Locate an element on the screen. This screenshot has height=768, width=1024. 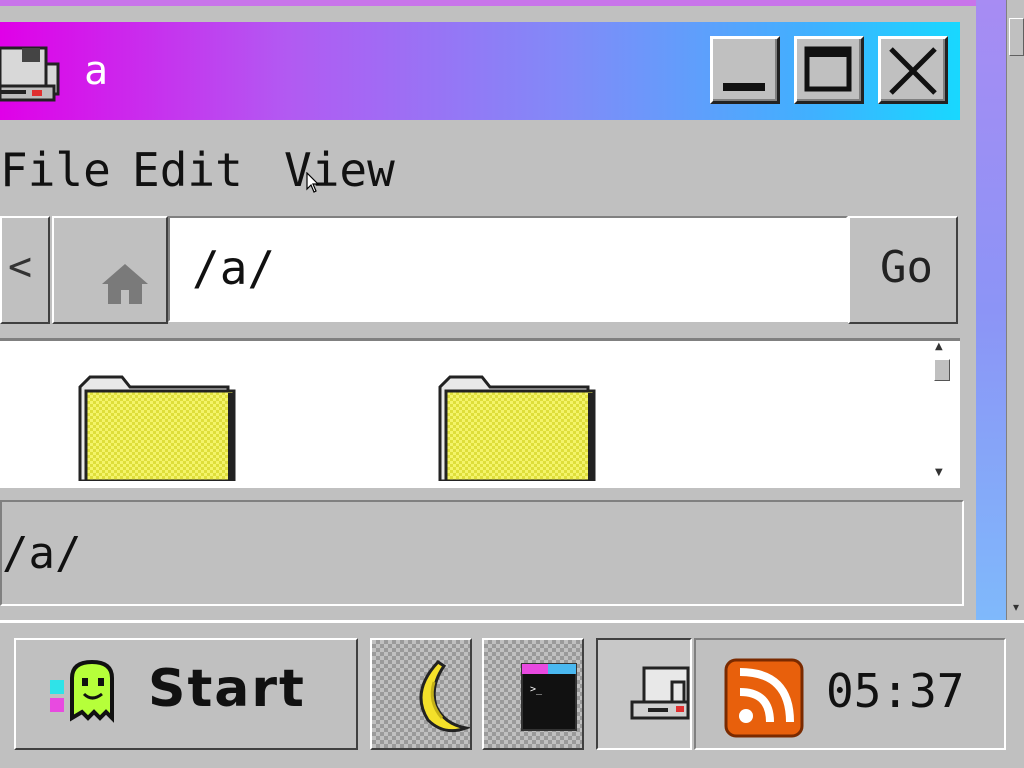
close-button is located at coordinates (913, 70).